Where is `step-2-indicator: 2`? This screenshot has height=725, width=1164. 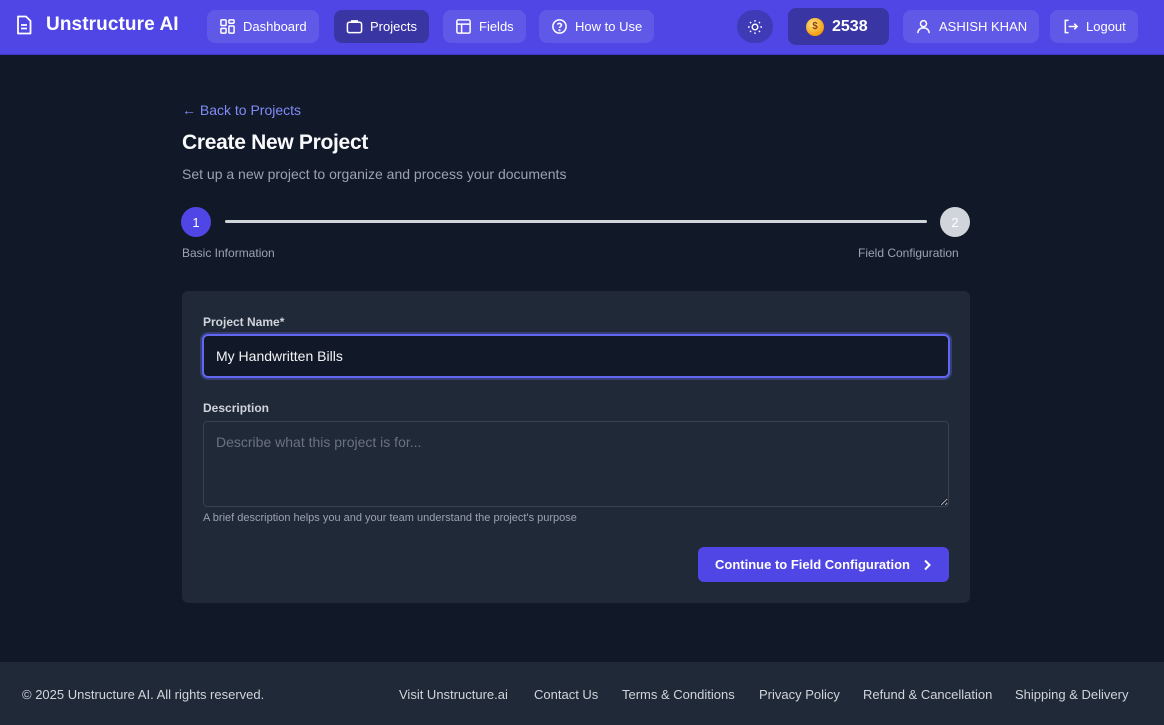
step-2-indicator: 2 is located at coordinates (955, 222).